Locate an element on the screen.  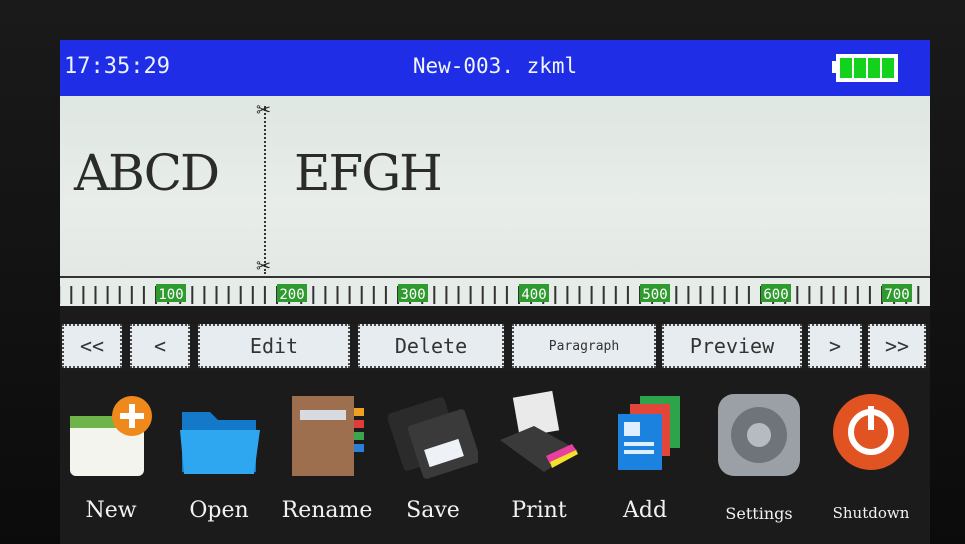
ruler-label: 200 is located at coordinates (291, 295).